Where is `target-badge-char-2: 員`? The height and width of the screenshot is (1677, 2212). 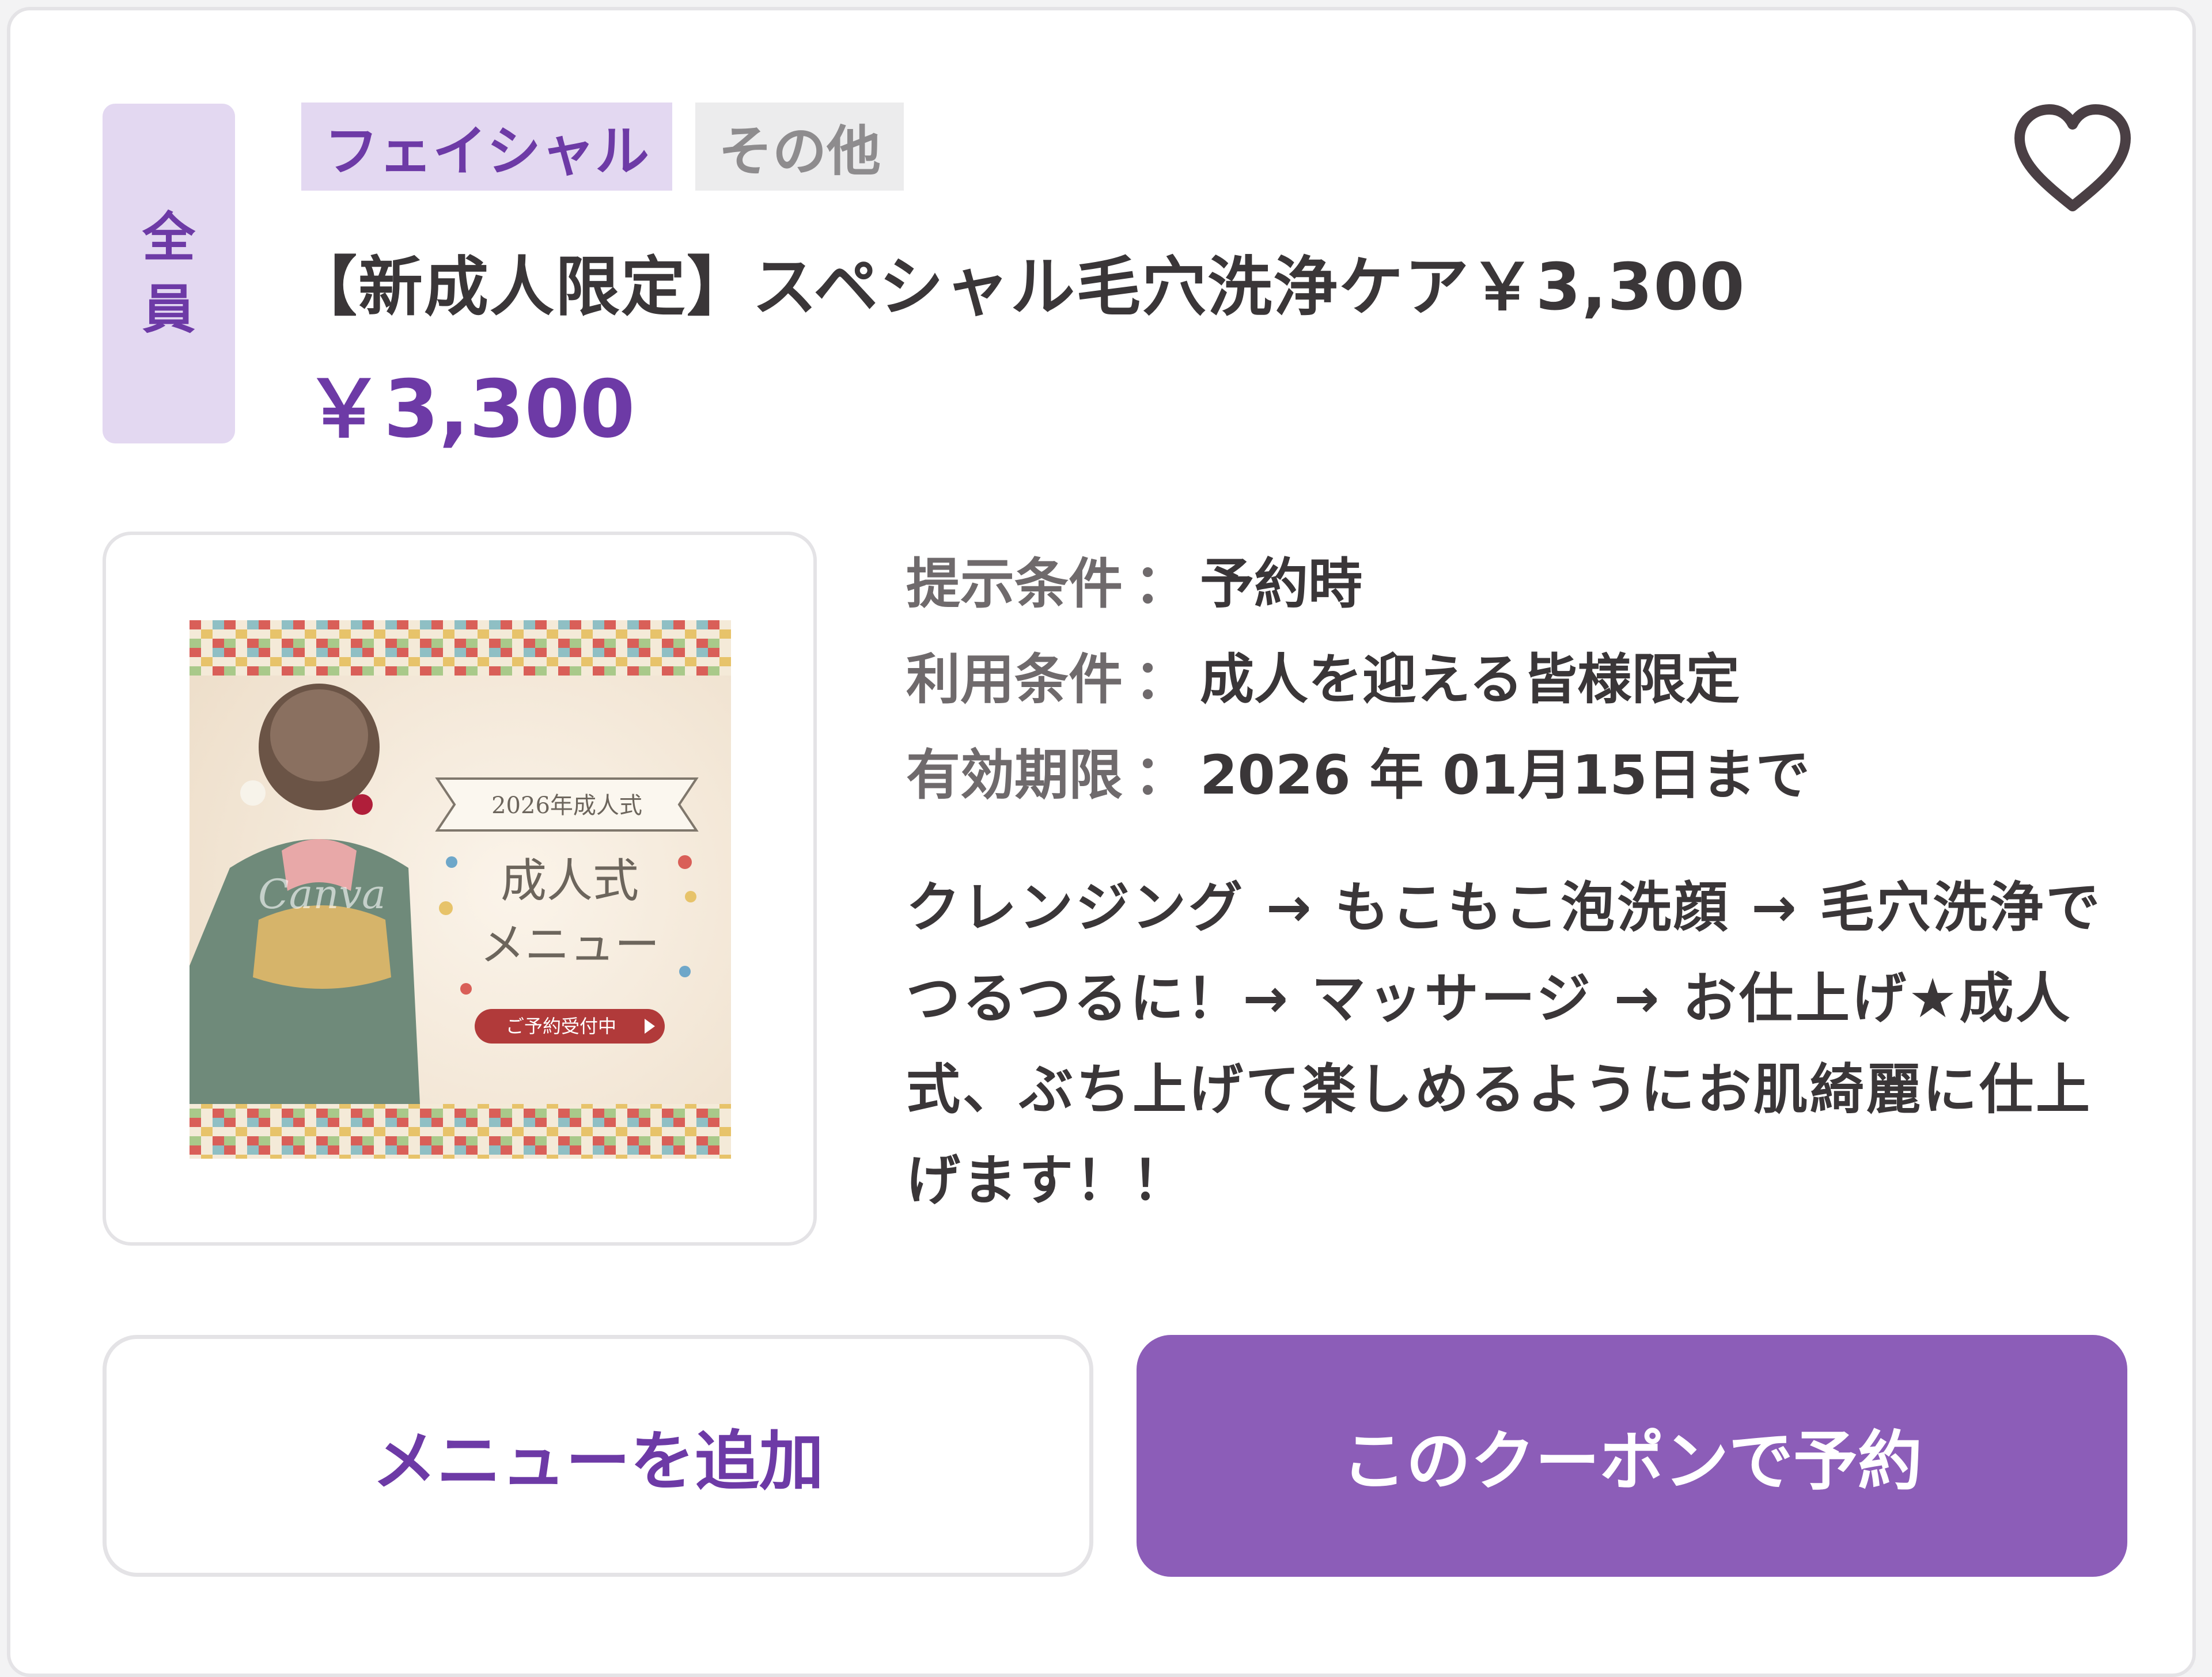
target-badge-char-2: 員 is located at coordinates (168, 309).